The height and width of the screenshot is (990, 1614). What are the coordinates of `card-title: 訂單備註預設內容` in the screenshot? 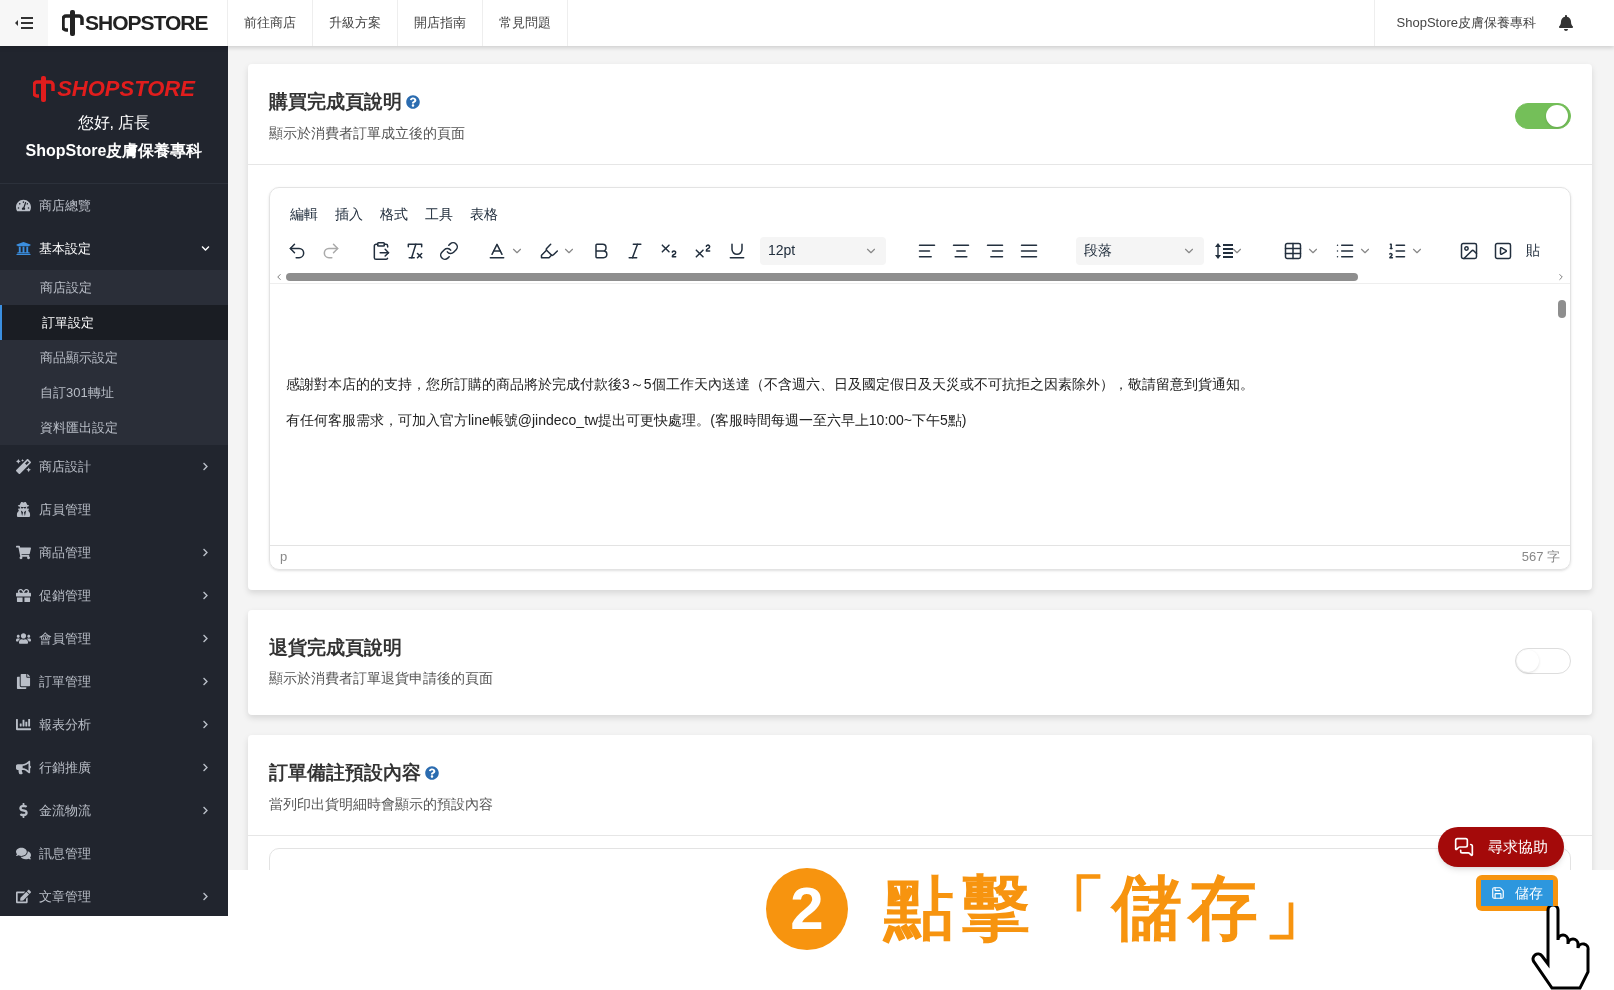 It's located at (345, 773).